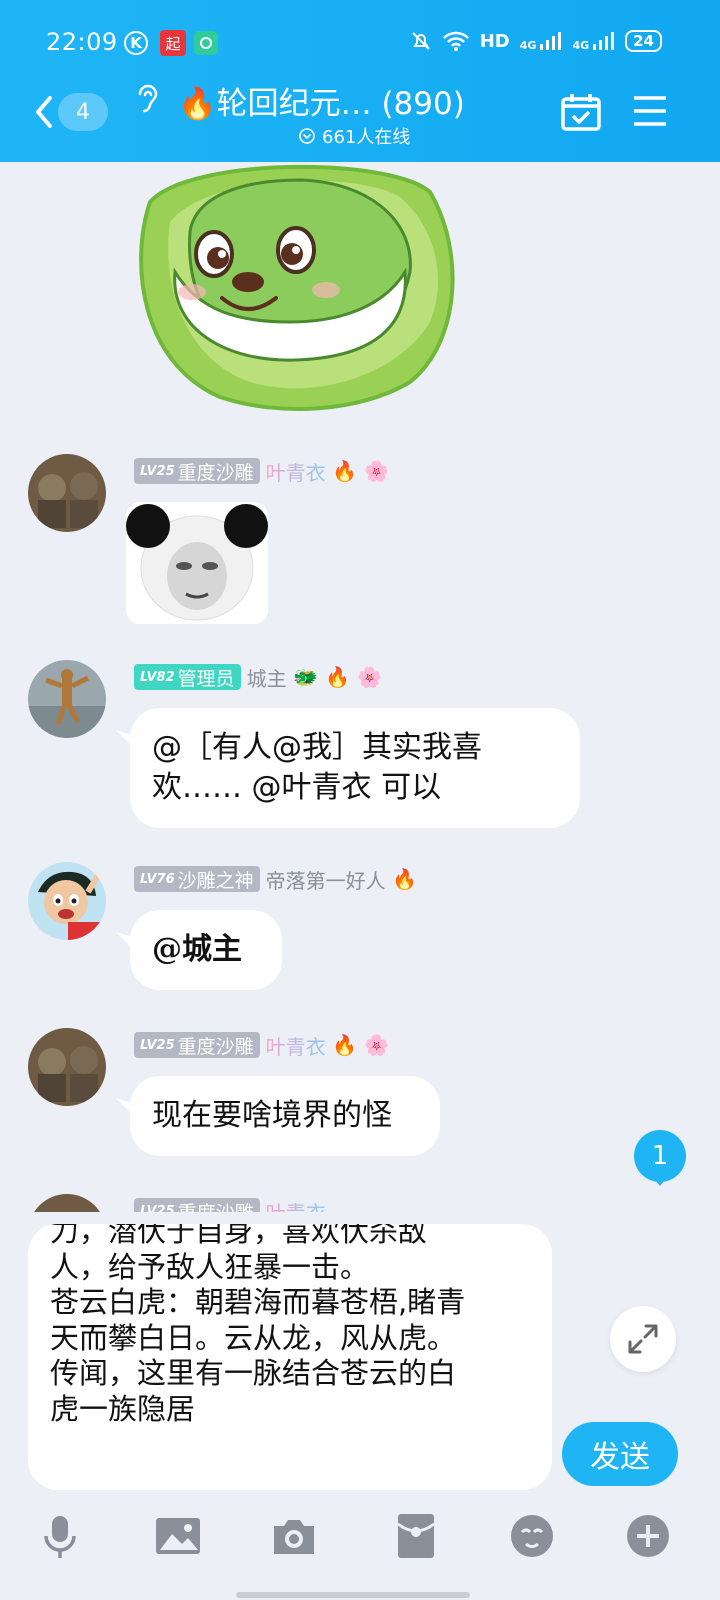  What do you see at coordinates (455, 41) in the screenshot?
I see `wifi-icon` at bounding box center [455, 41].